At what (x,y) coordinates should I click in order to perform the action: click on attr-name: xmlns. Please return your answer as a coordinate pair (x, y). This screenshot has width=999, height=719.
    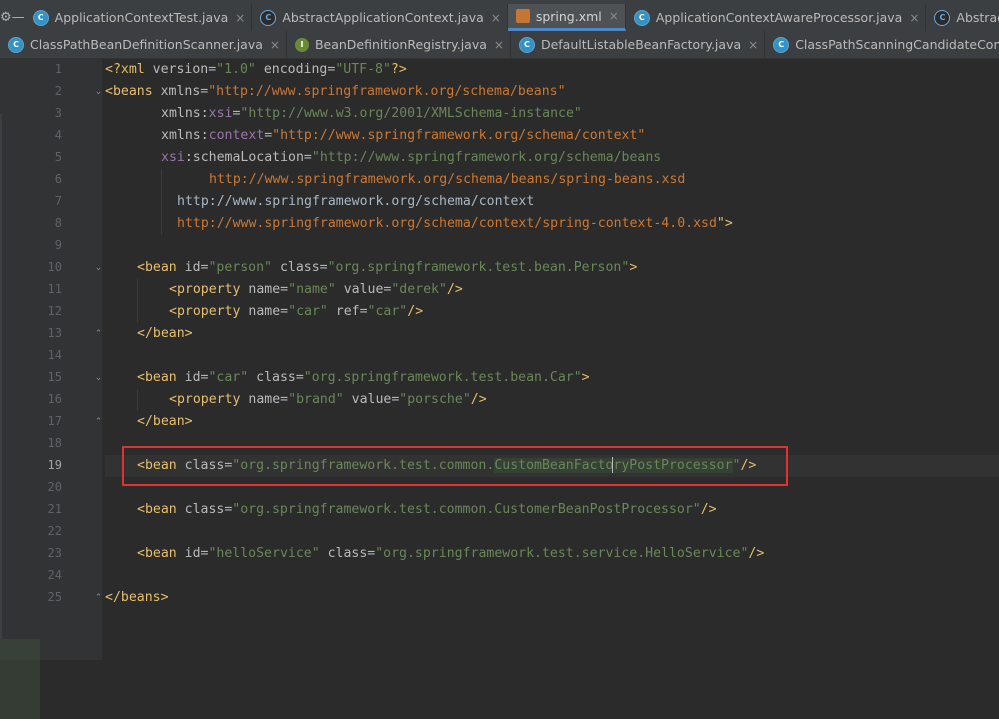
    Looking at the image, I should click on (180, 91).